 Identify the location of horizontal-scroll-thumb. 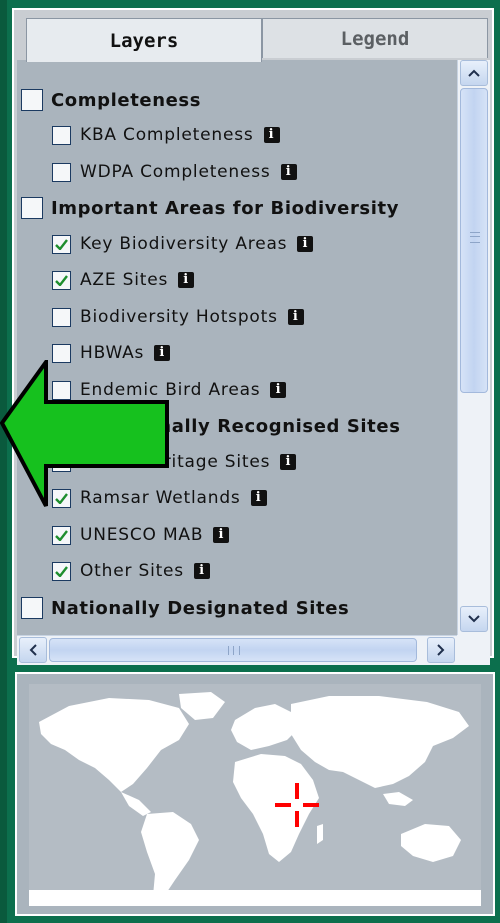
(233, 650).